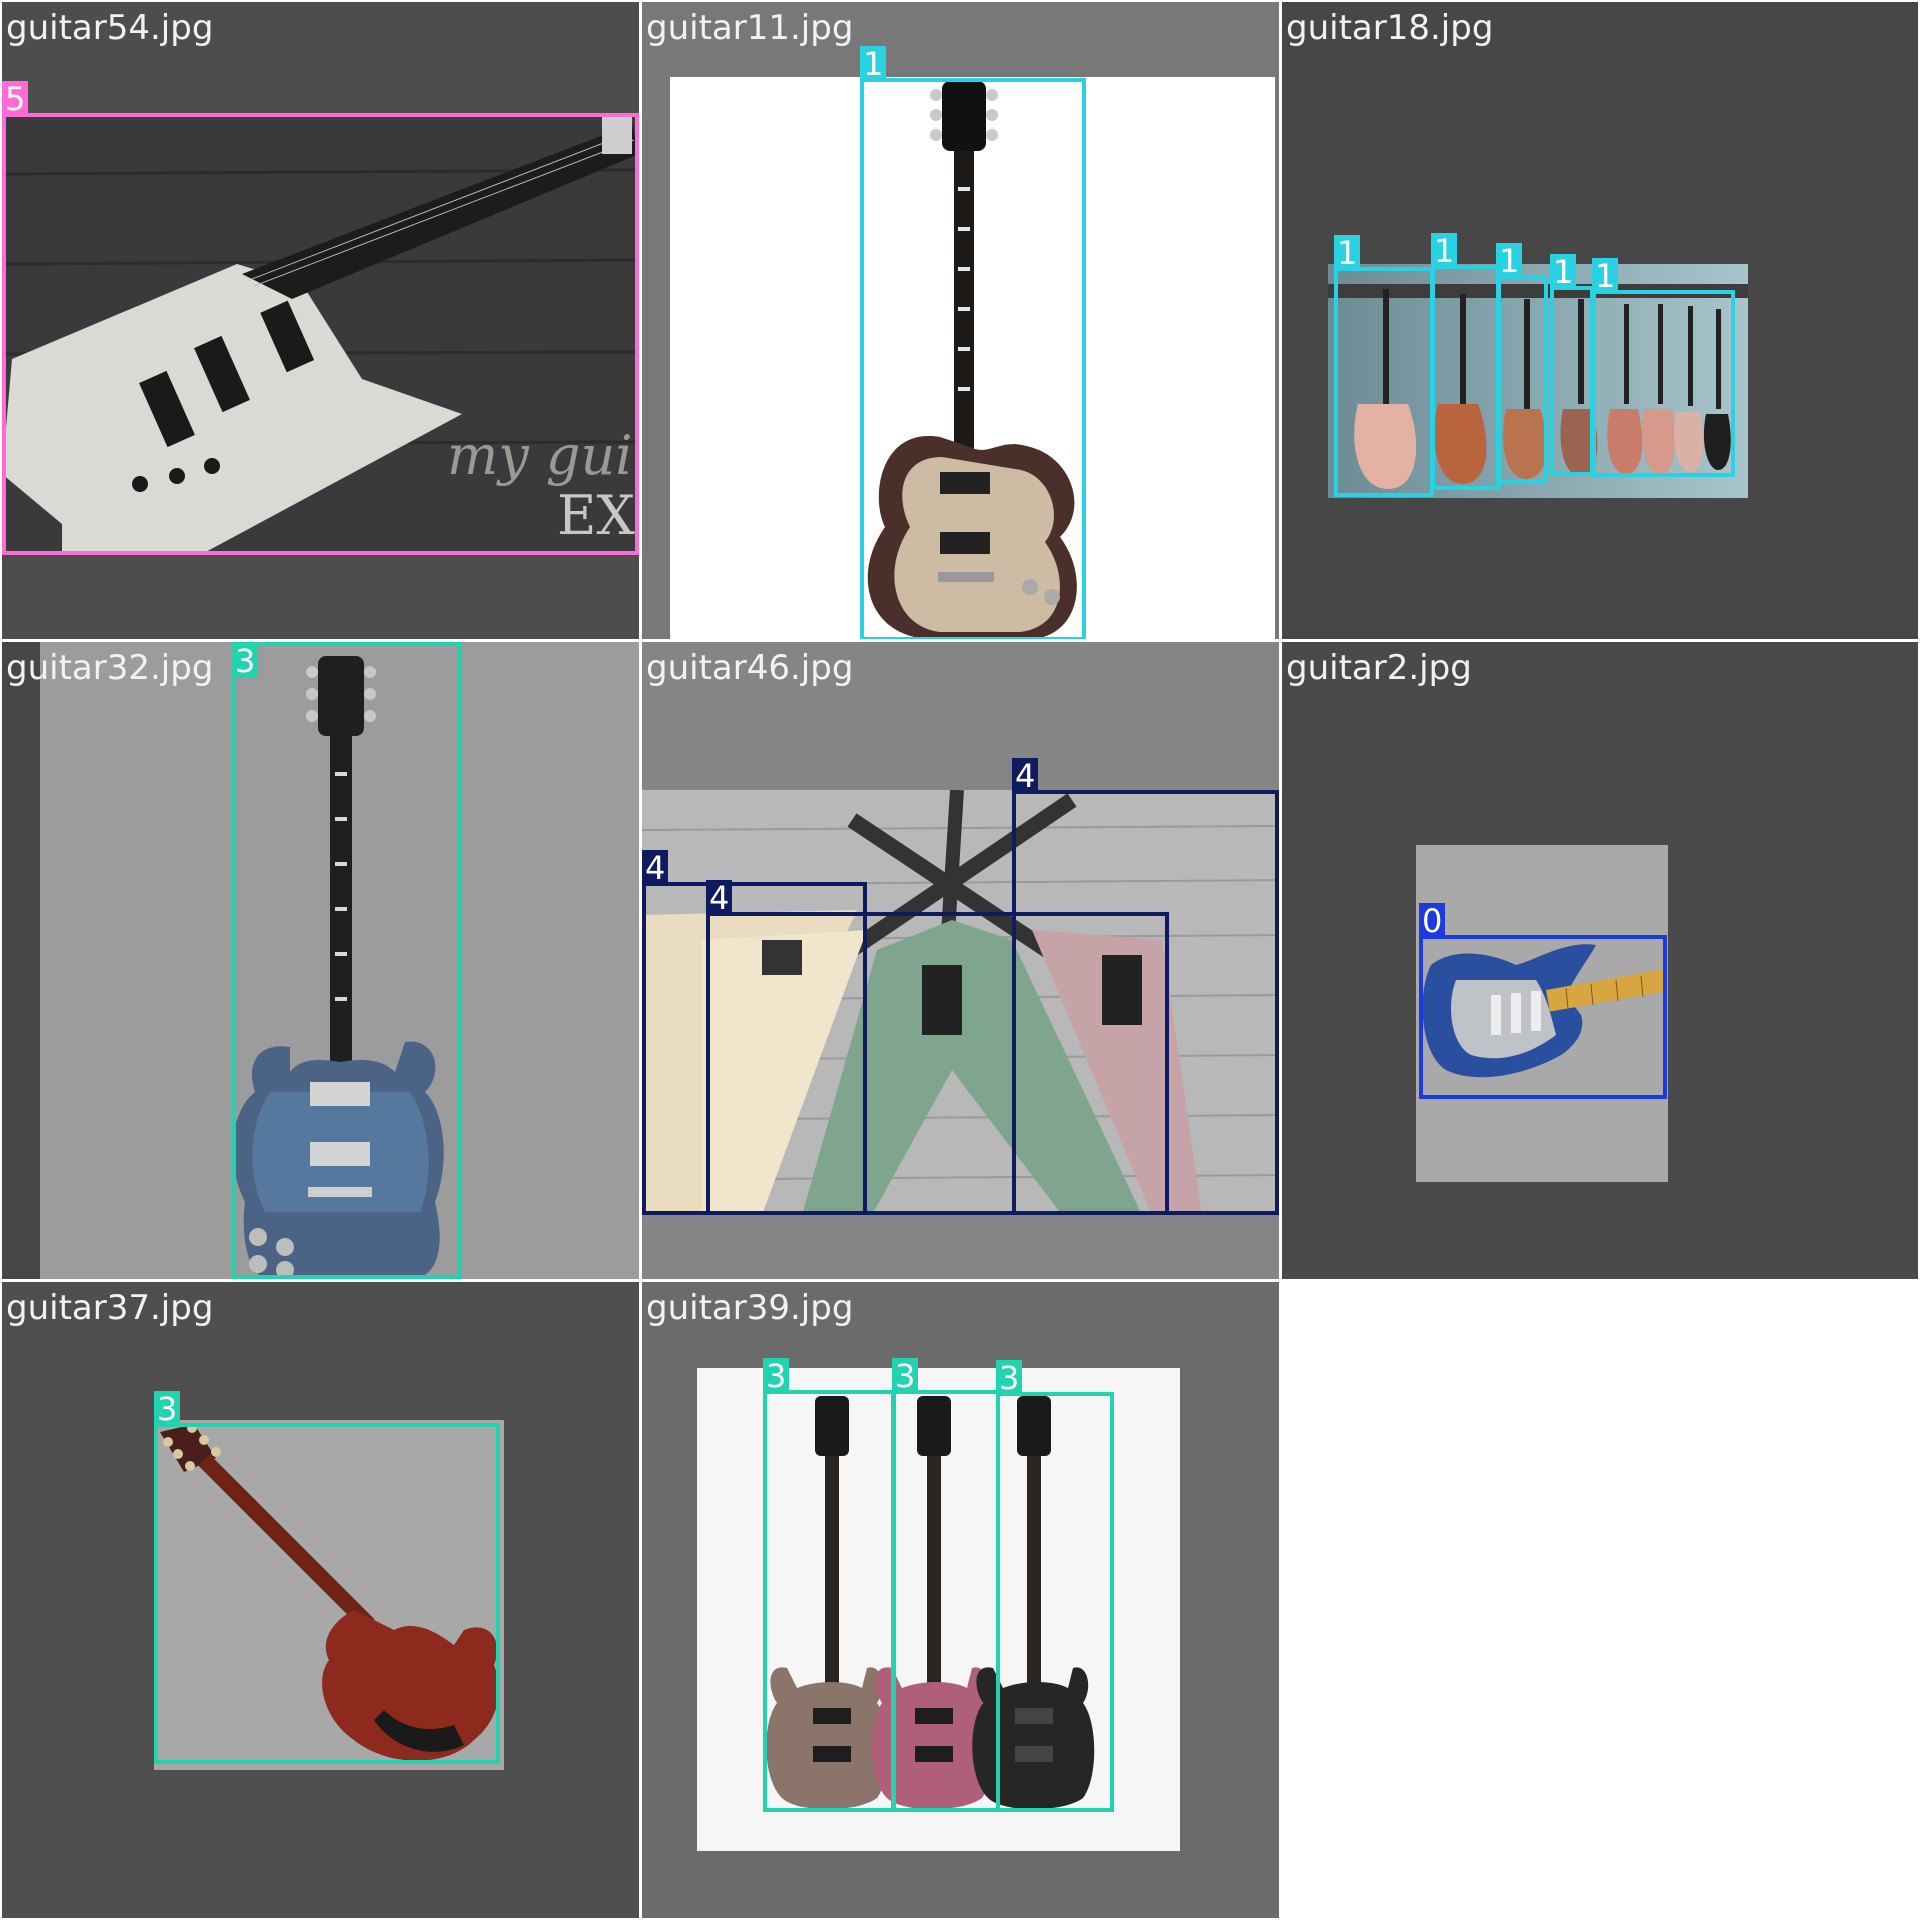 The height and width of the screenshot is (1920, 1920). What do you see at coordinates (1543, 1001) in the screenshot?
I see `detection-box: 0` at bounding box center [1543, 1001].